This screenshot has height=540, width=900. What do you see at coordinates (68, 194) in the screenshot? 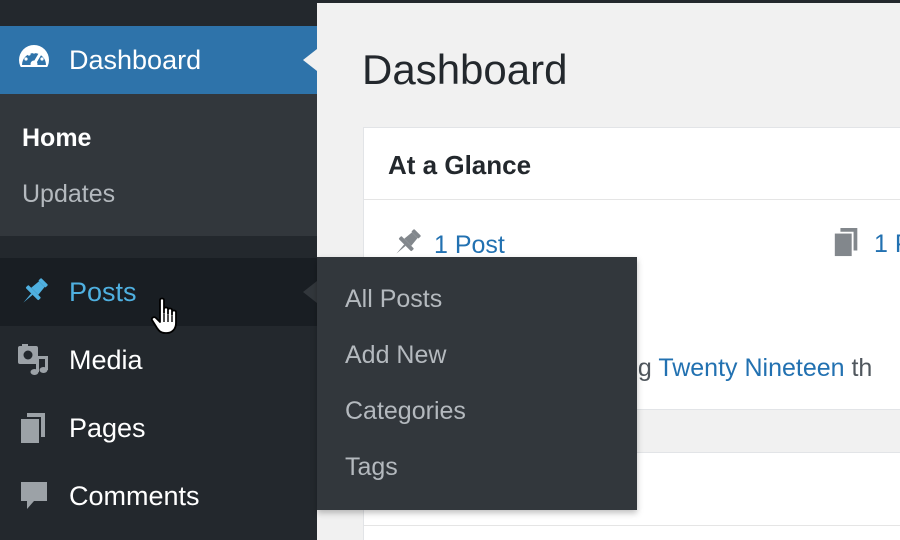
I see `submenu-item-updates: Updates` at bounding box center [68, 194].